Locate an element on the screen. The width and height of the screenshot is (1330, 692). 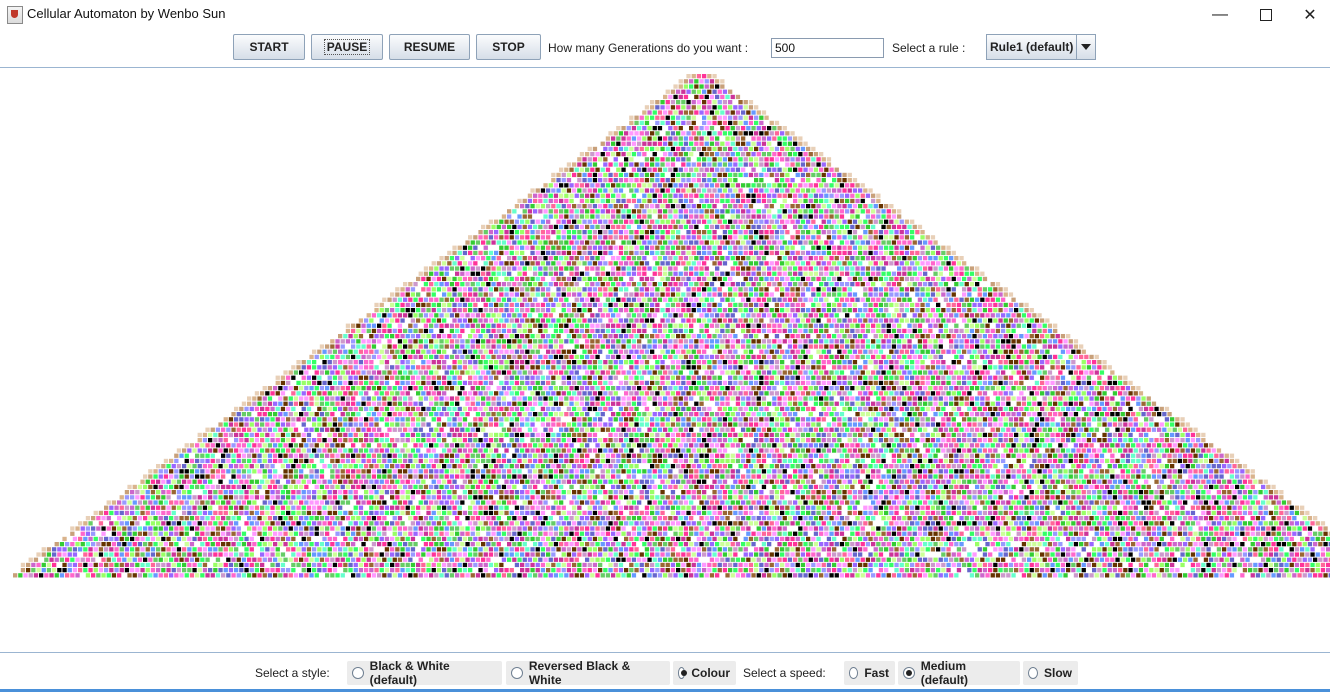
generations-input: 500 is located at coordinates (827, 48).